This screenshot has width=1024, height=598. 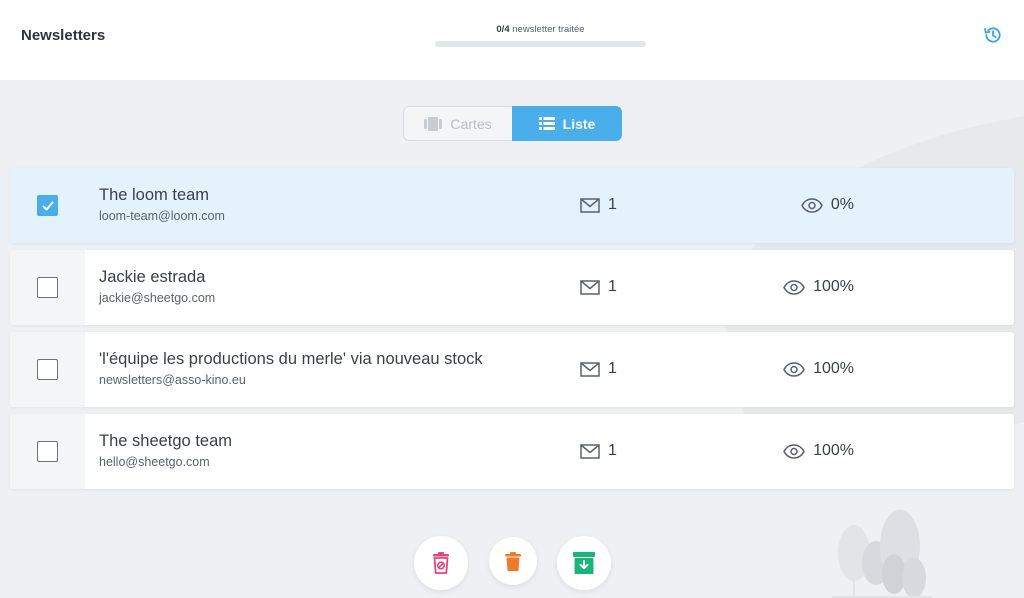 I want to click on top-bar: Newsletters 0/4 newsletter traitée, so click(x=512, y=40).